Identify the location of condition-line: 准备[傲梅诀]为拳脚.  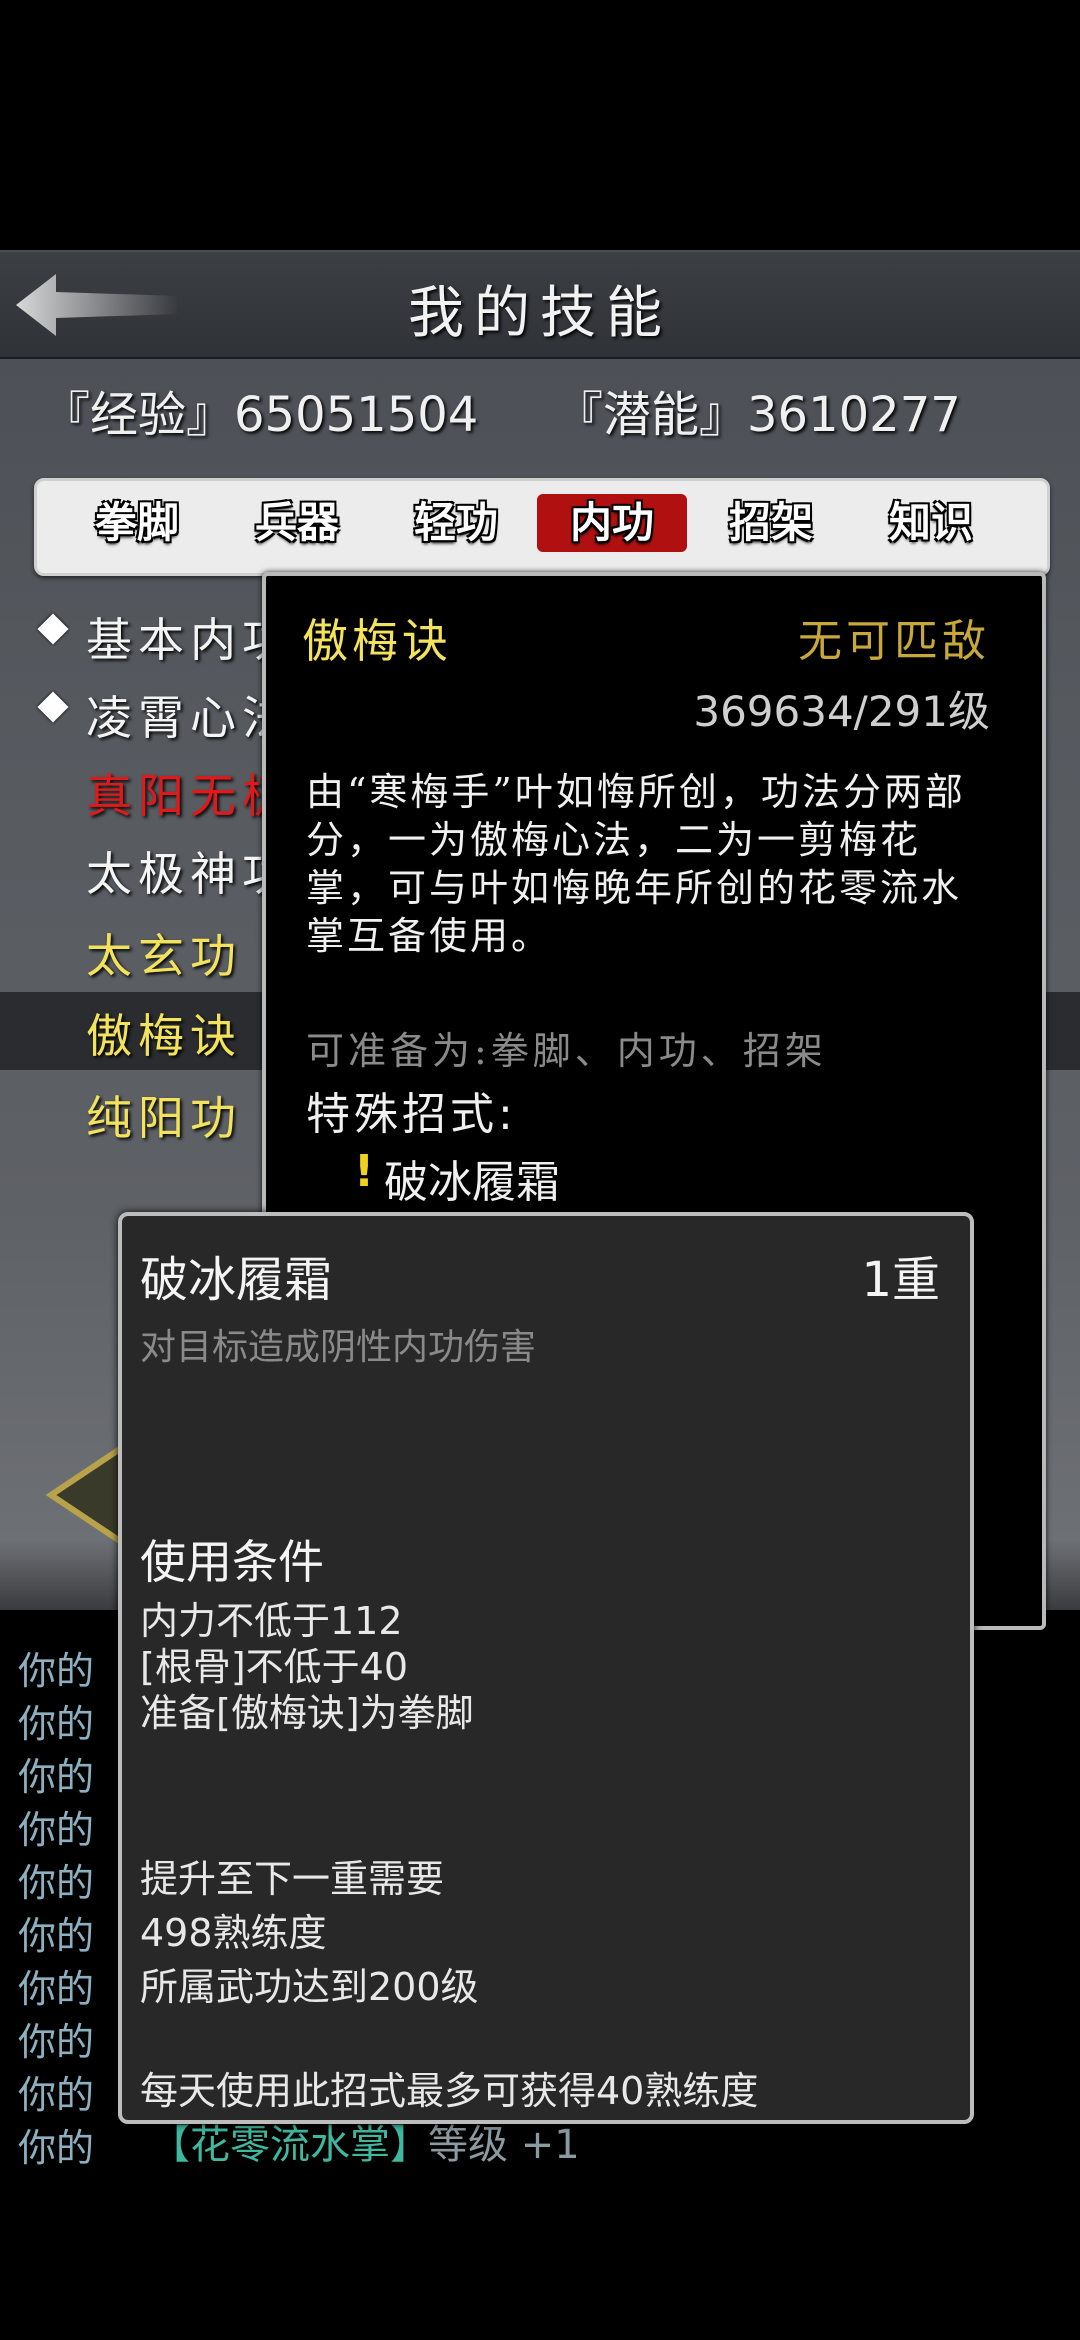
(307, 1713).